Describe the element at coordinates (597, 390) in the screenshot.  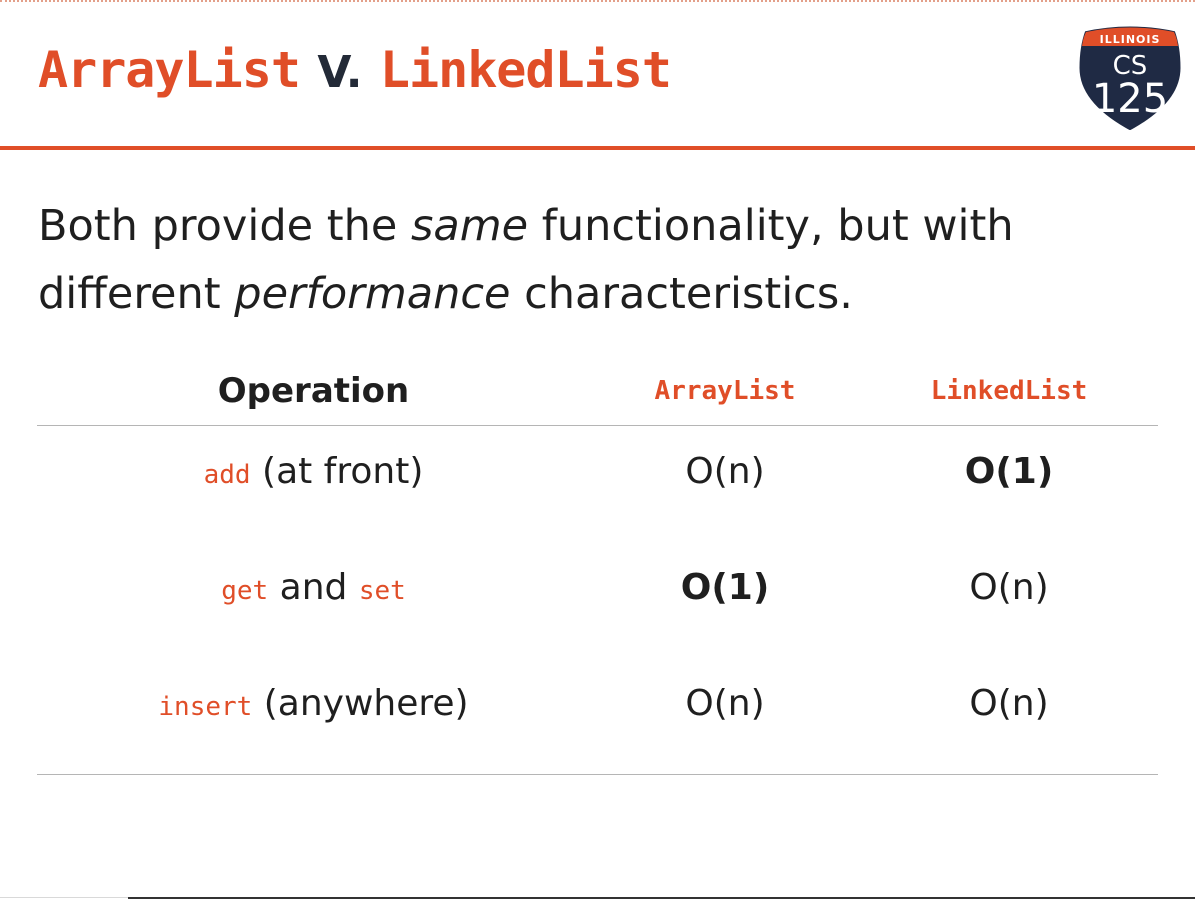
I see `table-header-row: Operation ArrayList LinkedList` at that location.